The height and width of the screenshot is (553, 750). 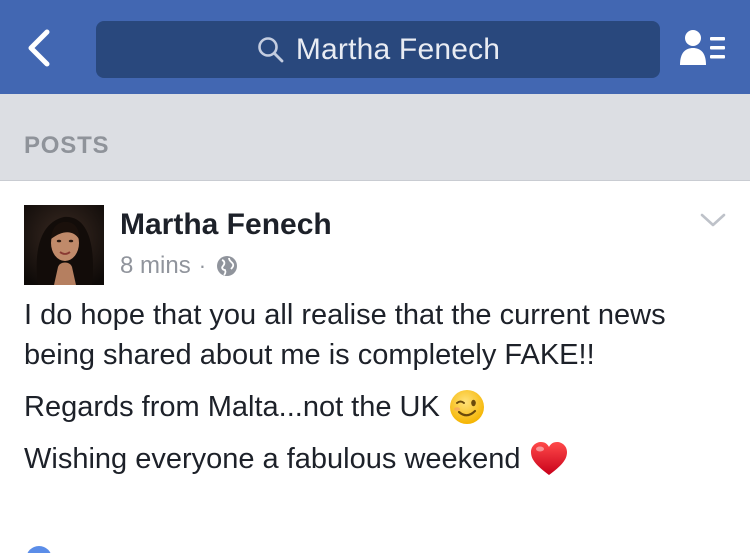 What do you see at coordinates (227, 266) in the screenshot?
I see `globe-icon` at bounding box center [227, 266].